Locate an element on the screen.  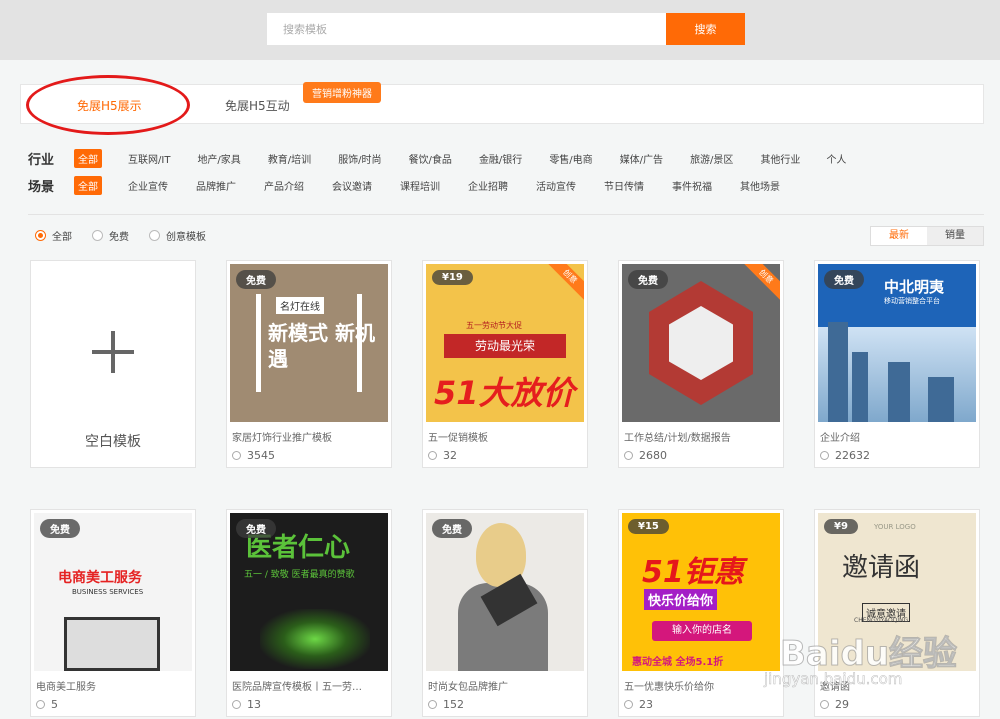
scene-filter-item: 事件祝福 is located at coordinates (692, 185).